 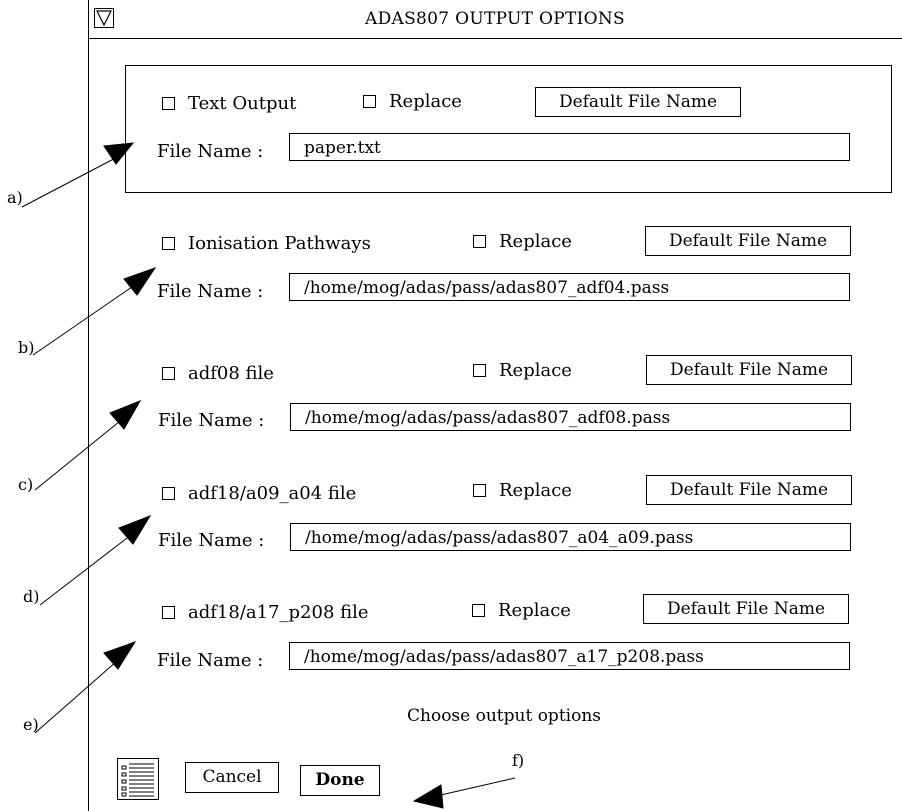 What do you see at coordinates (135, 530) in the screenshot?
I see `arrowhead-d` at bounding box center [135, 530].